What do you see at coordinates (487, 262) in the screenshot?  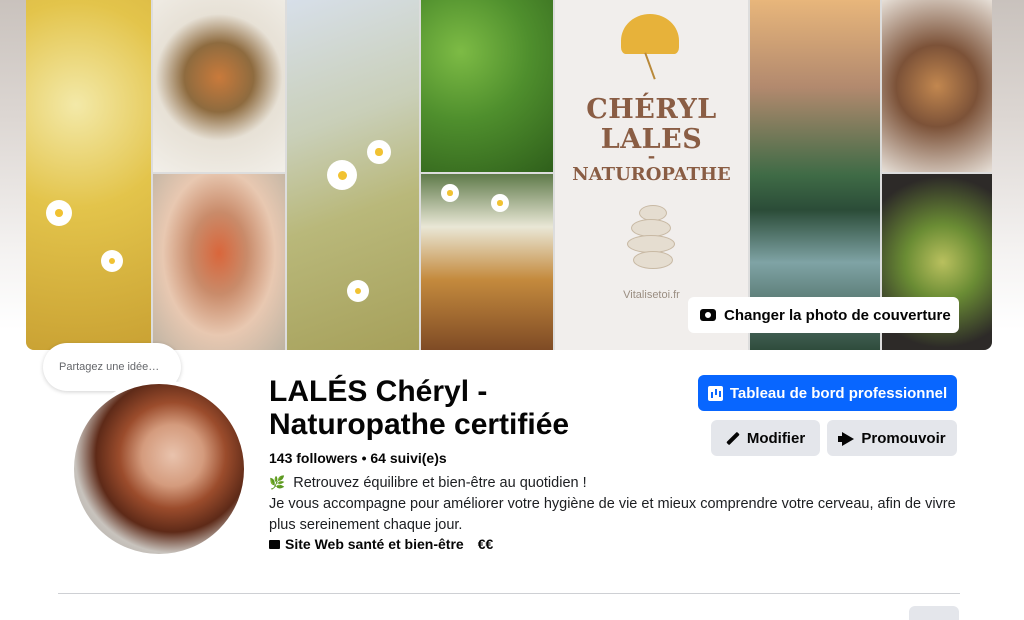 I see `cover-image-herbal-jars` at bounding box center [487, 262].